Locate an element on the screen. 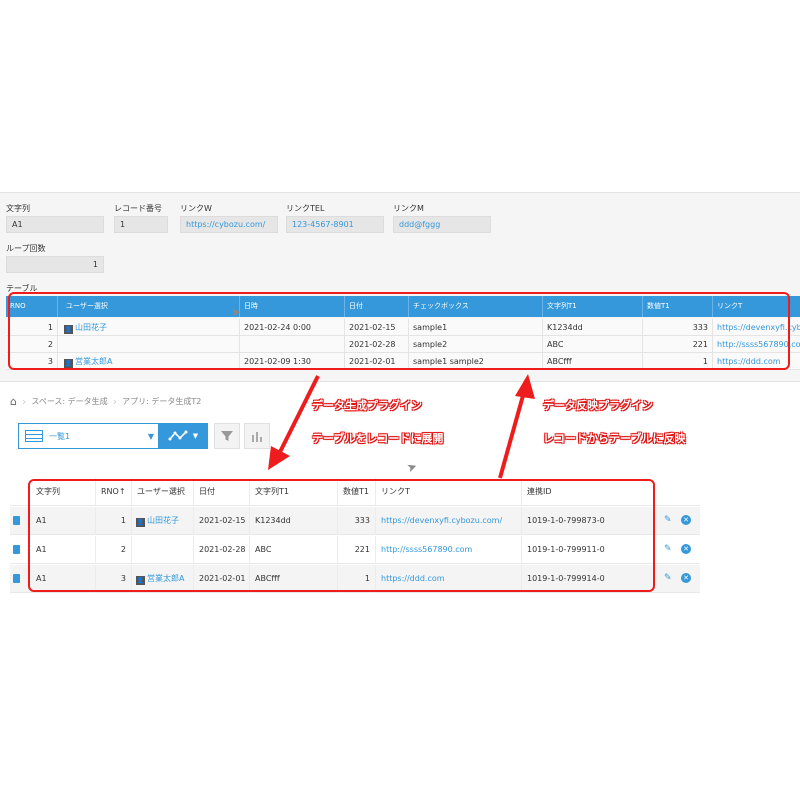  list-cell-rno: 1 is located at coordinates (113, 521).